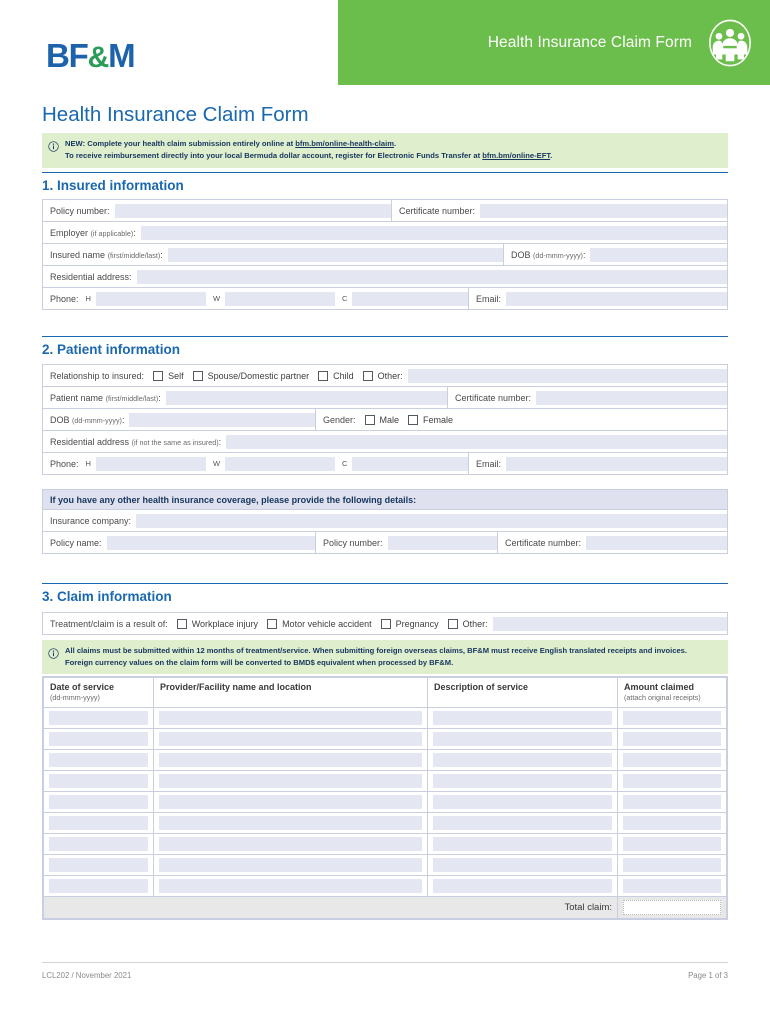  I want to click on policy-number-input, so click(252, 210).